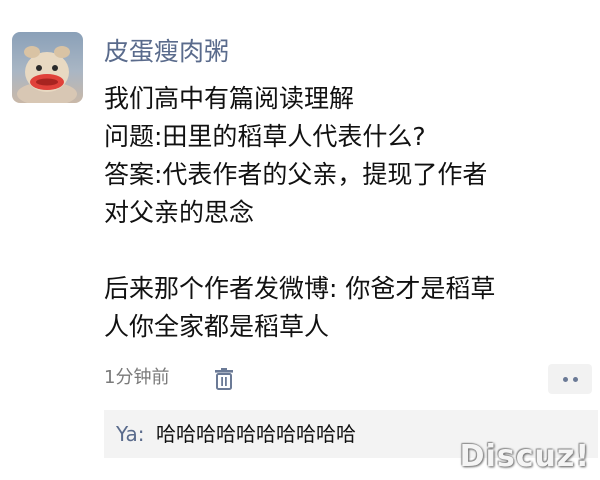 The height and width of the screenshot is (480, 600). What do you see at coordinates (343, 251) in the screenshot?
I see `post-line-blank` at bounding box center [343, 251].